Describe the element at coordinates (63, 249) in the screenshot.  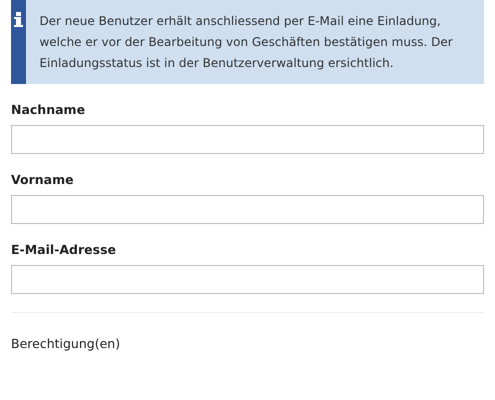
I see `field-label: E-Mail-Adresse` at that location.